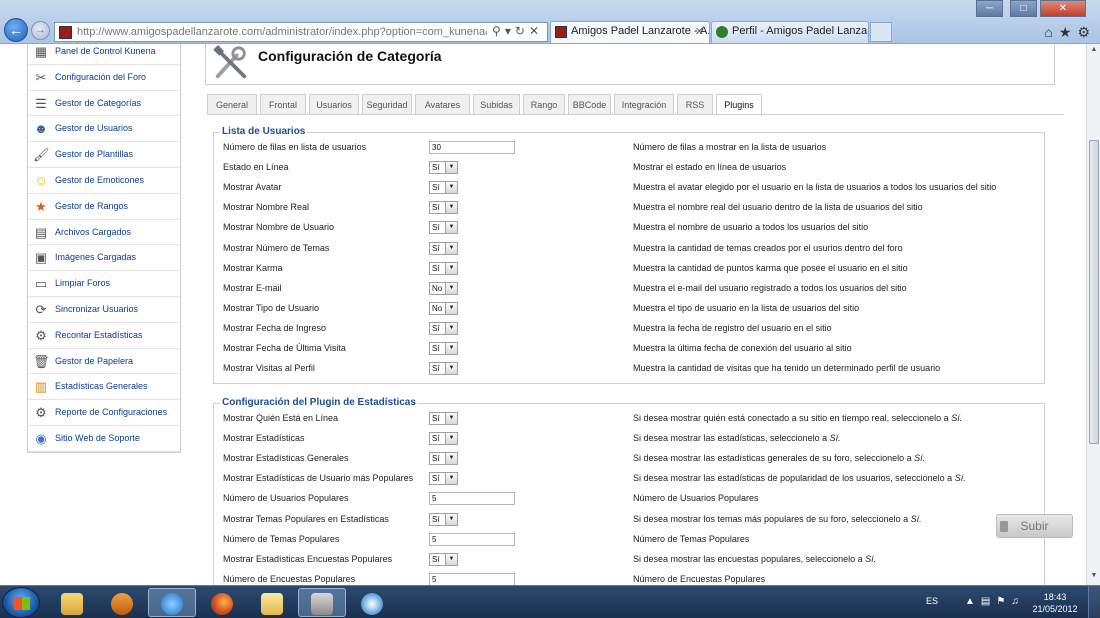 This screenshot has height=618, width=1100. Describe the element at coordinates (104, 284) in the screenshot. I see `sidebar-item: ▭ Limpiar Foros` at that location.